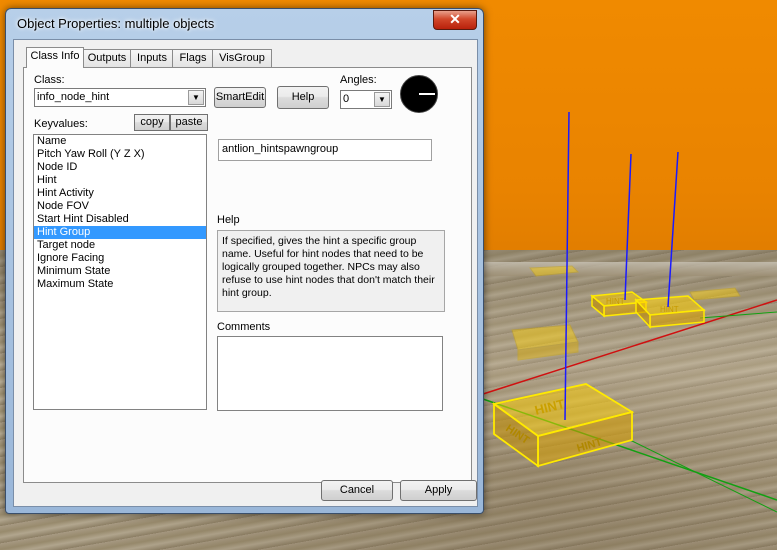 The height and width of the screenshot is (550, 777). Describe the element at coordinates (120, 97) in the screenshot. I see `class-combobox: info_node_hint ▼` at that location.